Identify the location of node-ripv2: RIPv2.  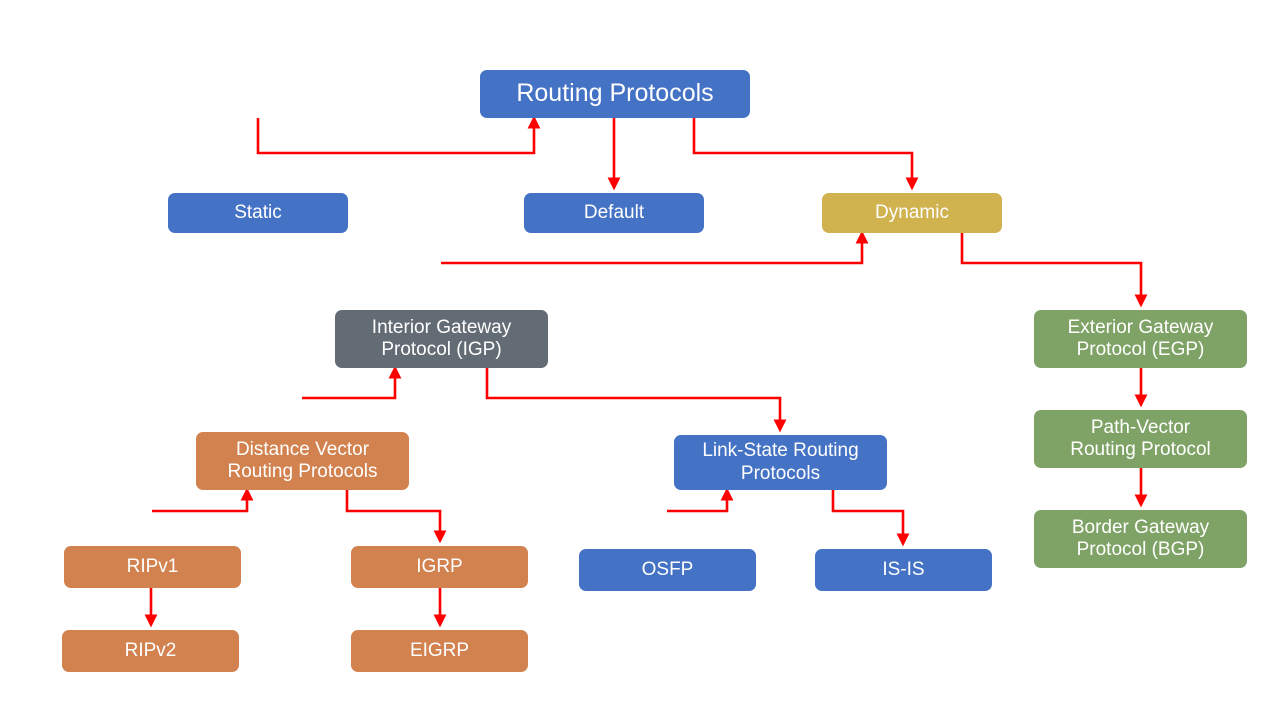
(150, 651).